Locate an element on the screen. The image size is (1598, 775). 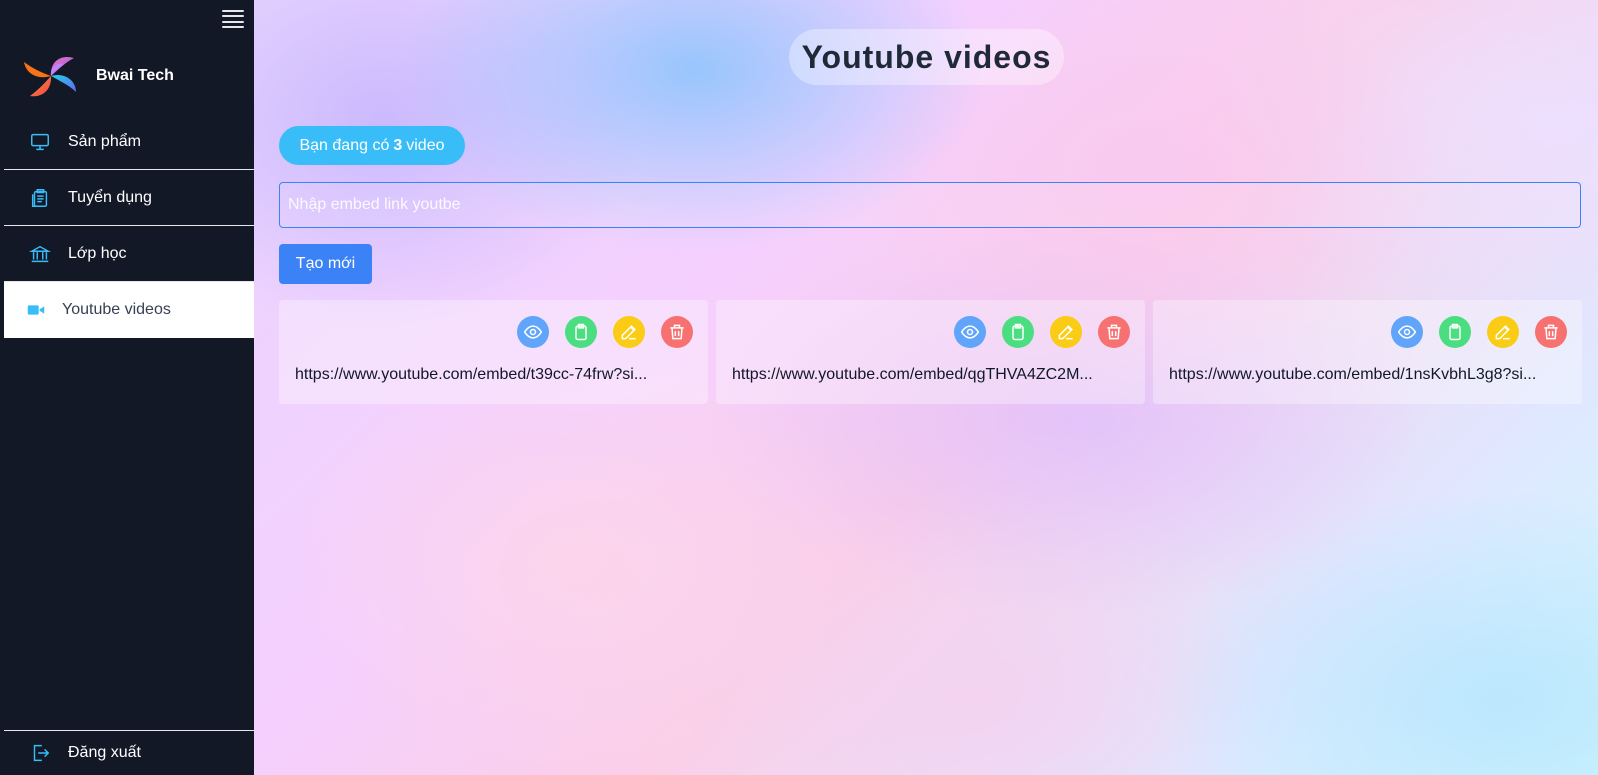
brand: Bwai Tech is located at coordinates (97, 76).